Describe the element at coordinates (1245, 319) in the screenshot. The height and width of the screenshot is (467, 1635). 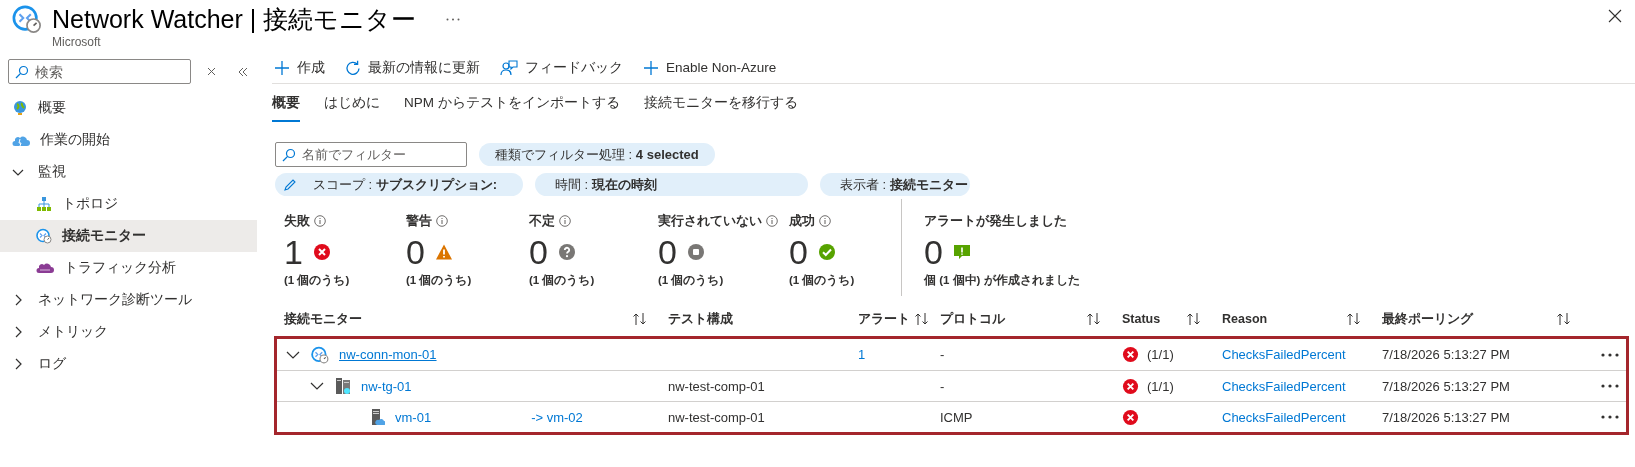
I see `column-header: Reason` at that location.